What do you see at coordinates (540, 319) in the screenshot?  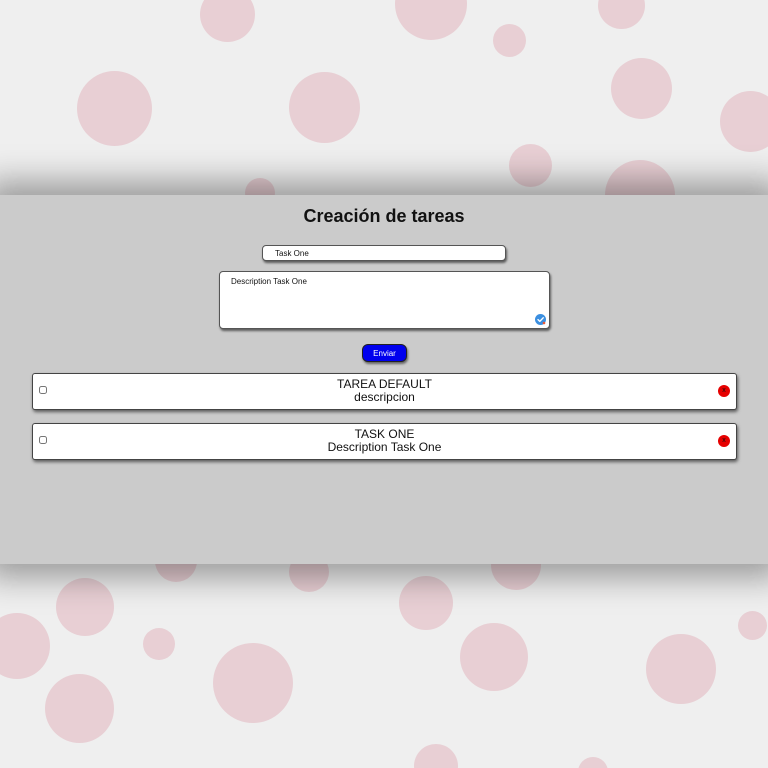 I see `check-badge-icon` at bounding box center [540, 319].